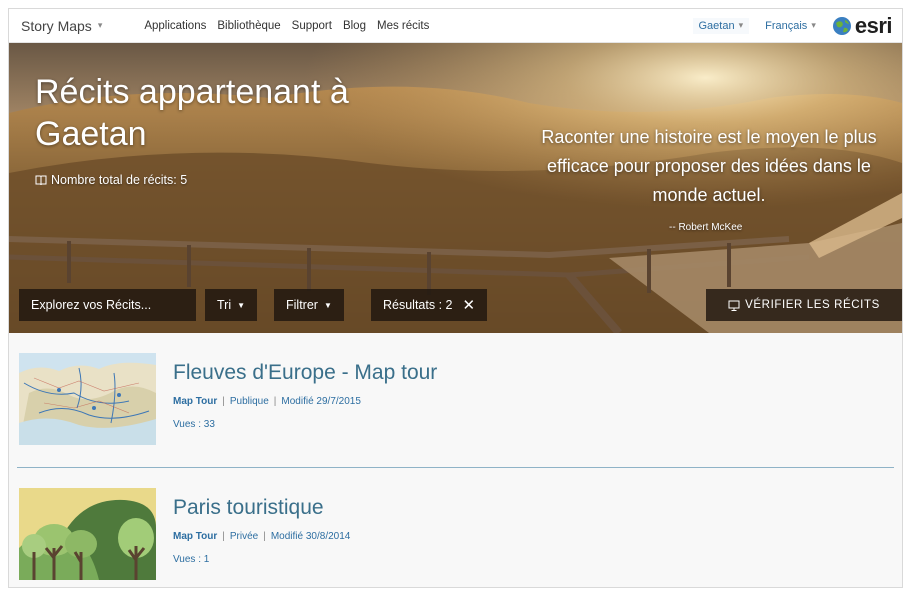  Describe the element at coordinates (175, 26) in the screenshot. I see `nav-link-applications: Applications` at that location.